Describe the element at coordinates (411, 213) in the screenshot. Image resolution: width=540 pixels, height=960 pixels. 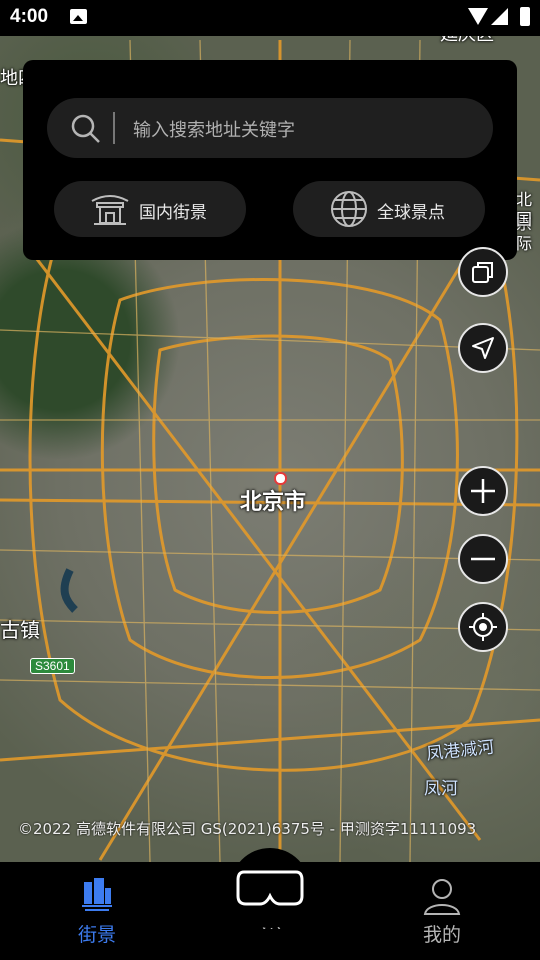
I see `global-attractions-label: 全球景点` at that location.